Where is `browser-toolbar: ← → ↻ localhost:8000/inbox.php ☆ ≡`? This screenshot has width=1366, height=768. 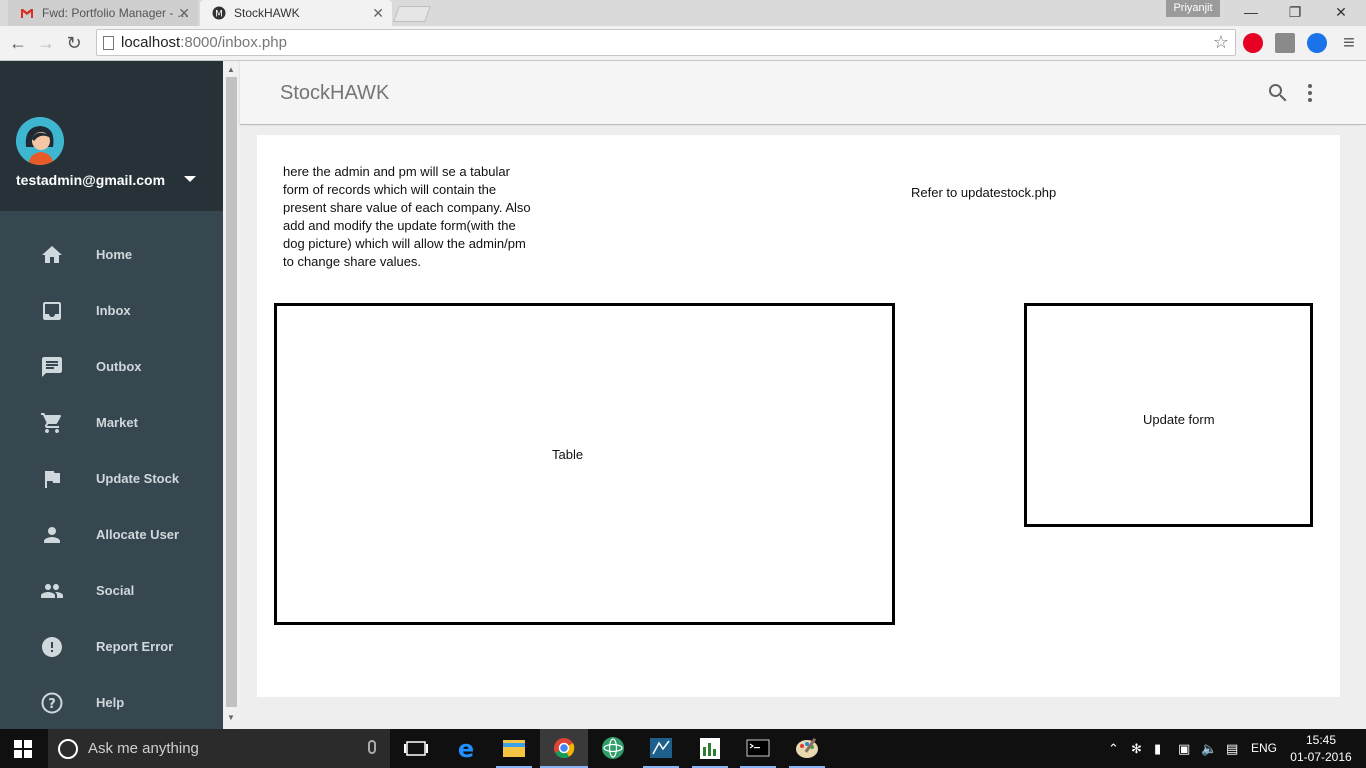
browser-toolbar: ← → ↻ localhost:8000/inbox.php ☆ ≡ is located at coordinates (683, 43).